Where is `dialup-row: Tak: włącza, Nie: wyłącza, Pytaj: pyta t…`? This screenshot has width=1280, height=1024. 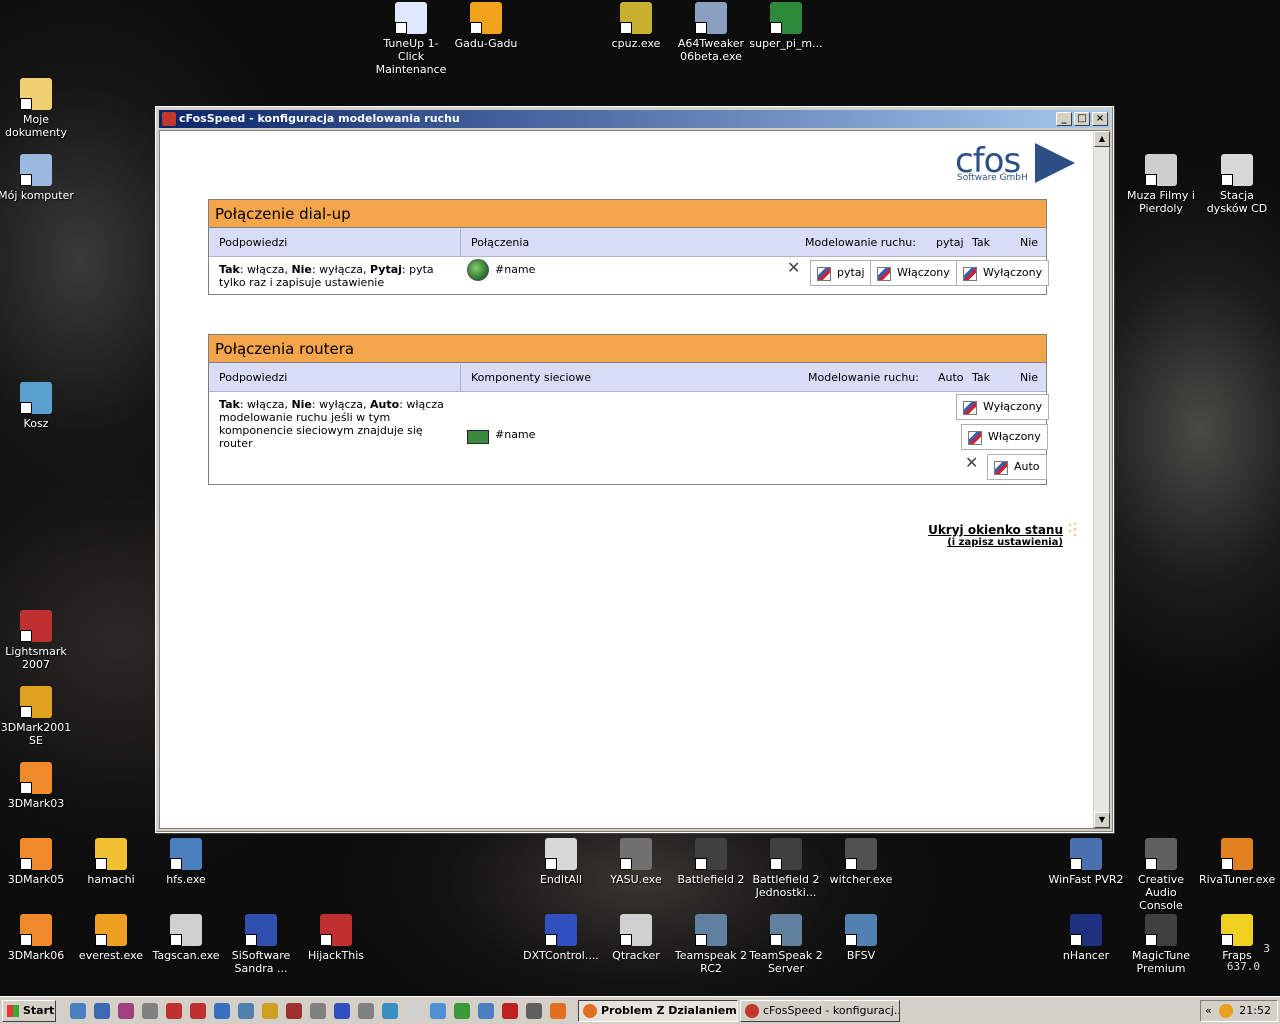
dialup-row: Tak: włącza, Nie: wyłącza, Pytaj: pyta t… is located at coordinates (629, 275).